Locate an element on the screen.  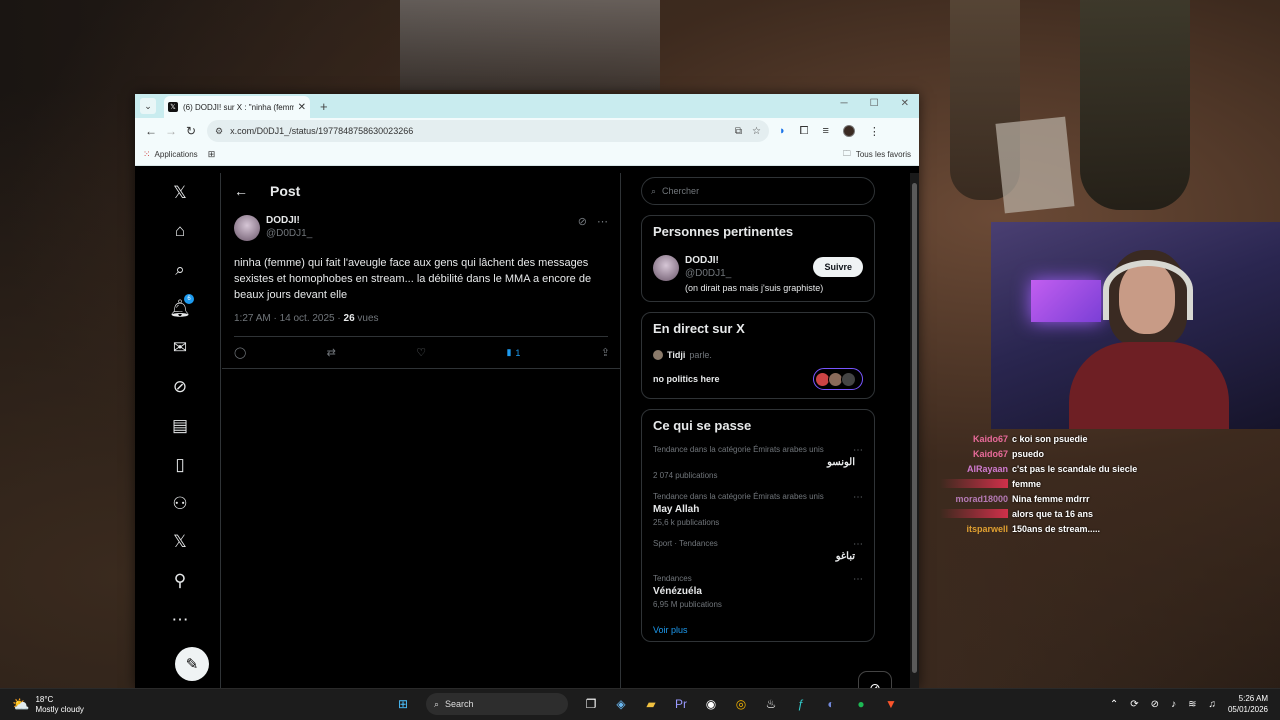
trend-item: Sport · Tendances تباغو ⋯ is located at coordinates (758, 550).